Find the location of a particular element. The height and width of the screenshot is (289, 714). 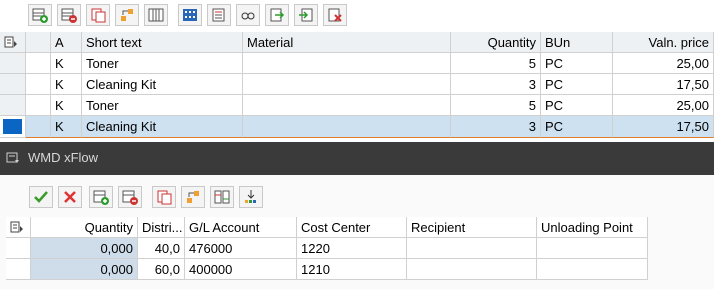

cell-cost-center: 1210 is located at coordinates (352, 269).